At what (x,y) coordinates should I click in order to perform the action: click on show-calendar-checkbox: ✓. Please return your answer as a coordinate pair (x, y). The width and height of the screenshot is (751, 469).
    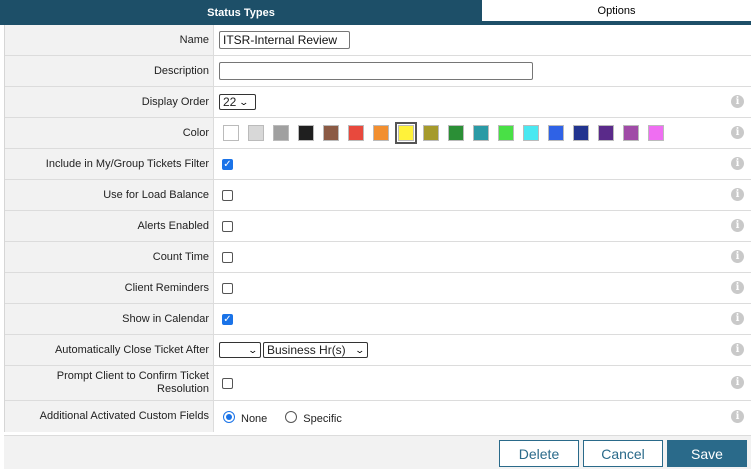
    Looking at the image, I should click on (227, 319).